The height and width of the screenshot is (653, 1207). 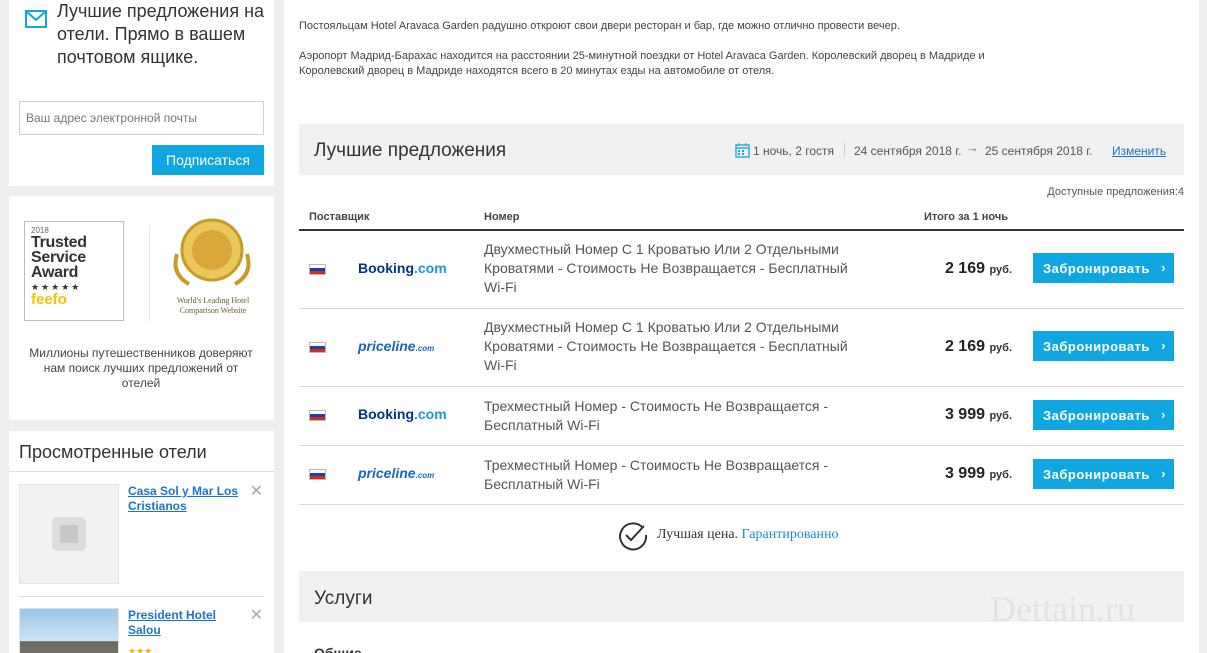 I want to click on hotel-photo, so click(x=69, y=630).